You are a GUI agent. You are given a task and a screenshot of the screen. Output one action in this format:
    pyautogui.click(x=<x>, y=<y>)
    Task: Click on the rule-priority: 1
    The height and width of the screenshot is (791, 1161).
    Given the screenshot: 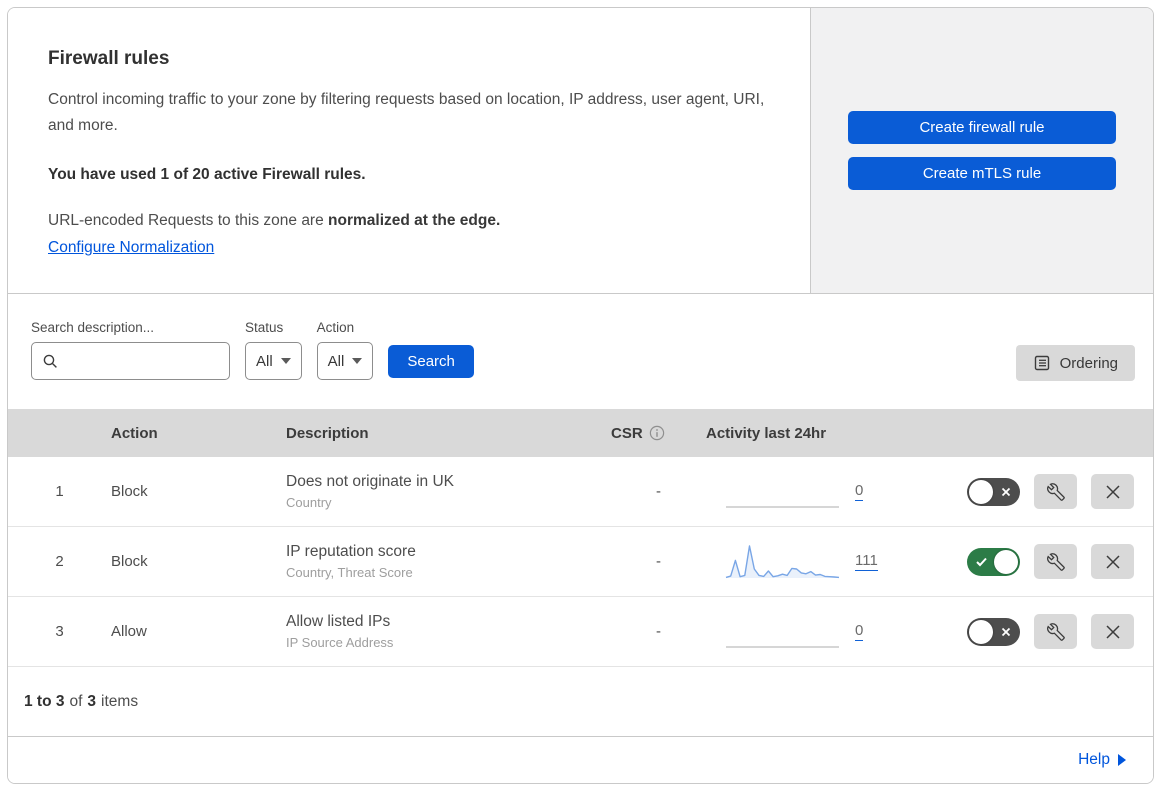 What is the action you would take?
    pyautogui.click(x=59, y=491)
    